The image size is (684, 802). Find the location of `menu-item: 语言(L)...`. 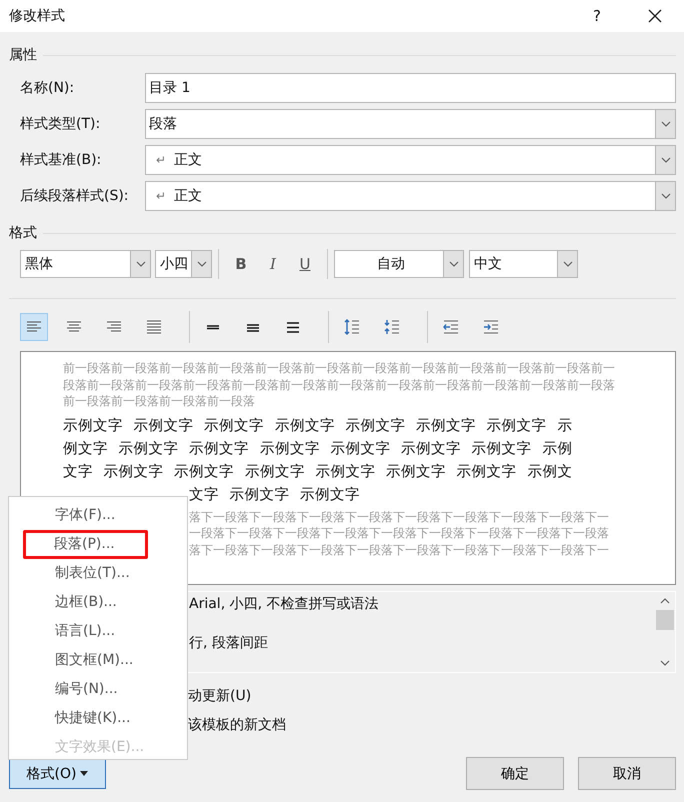

menu-item: 语言(L)... is located at coordinates (98, 631).